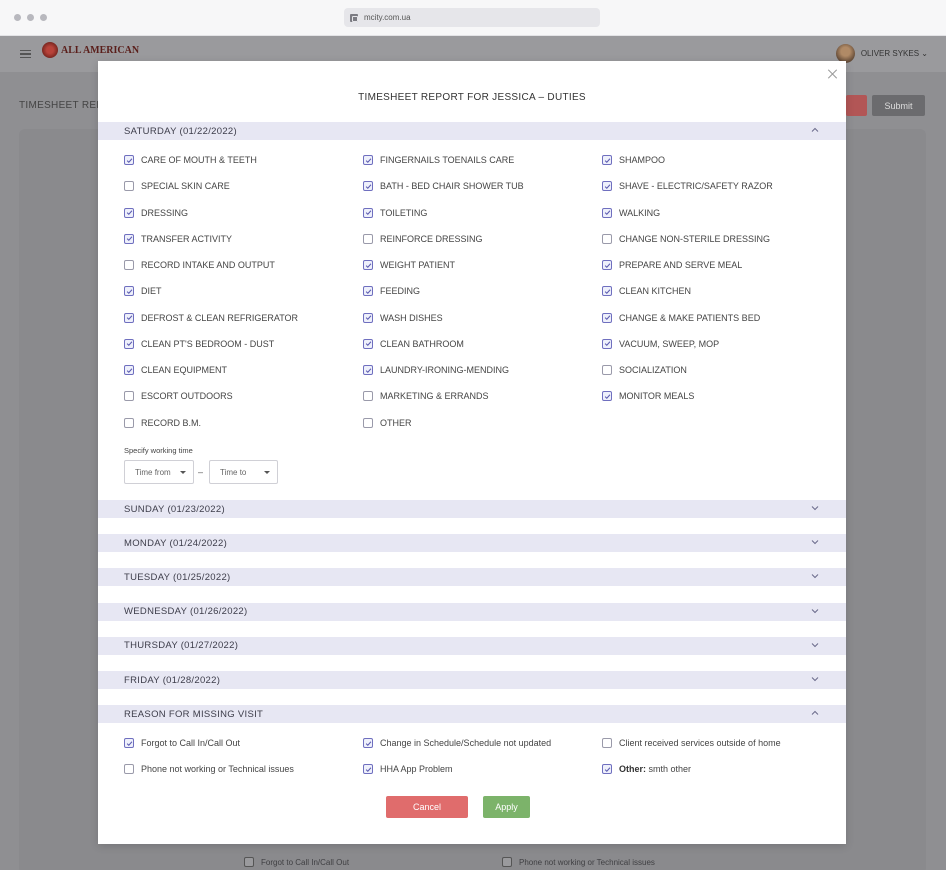  What do you see at coordinates (443, 186) in the screenshot?
I see `checkbox-item: BATH - BED CHAIR SHOWER TUB` at bounding box center [443, 186].